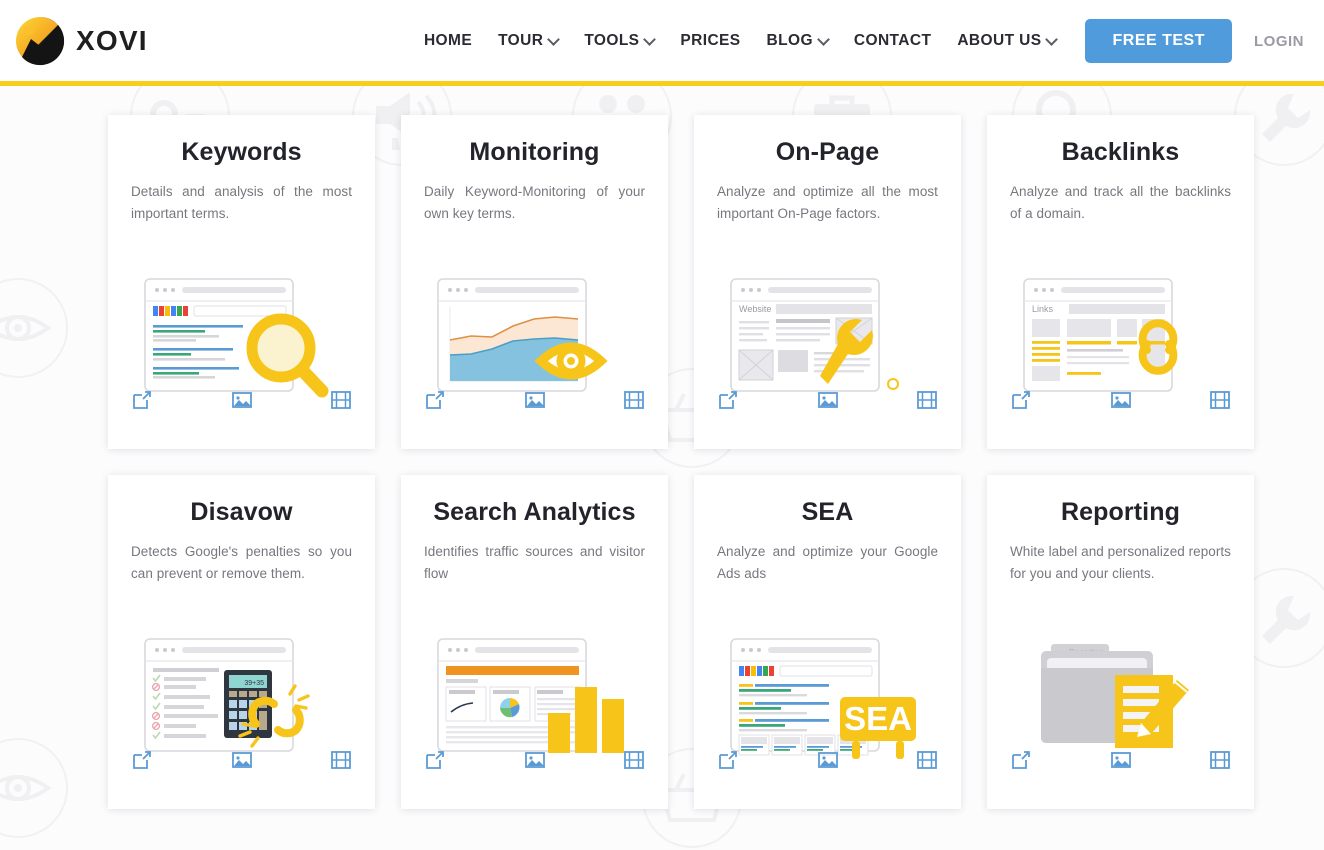 The width and height of the screenshot is (1324, 850). Describe the element at coordinates (662, 83) in the screenshot. I see `header-accent-bar` at that location.